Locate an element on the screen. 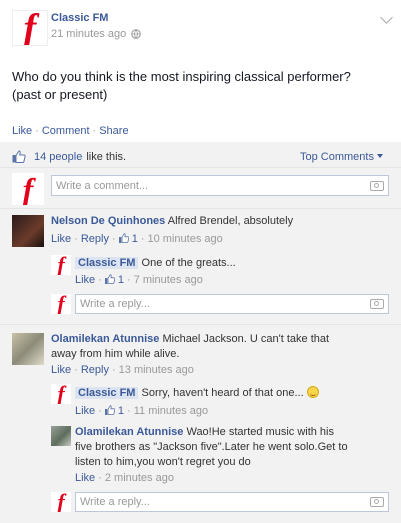 This screenshot has height=523, width=401. post-meta: 21 minutes ago is located at coordinates (96, 34).